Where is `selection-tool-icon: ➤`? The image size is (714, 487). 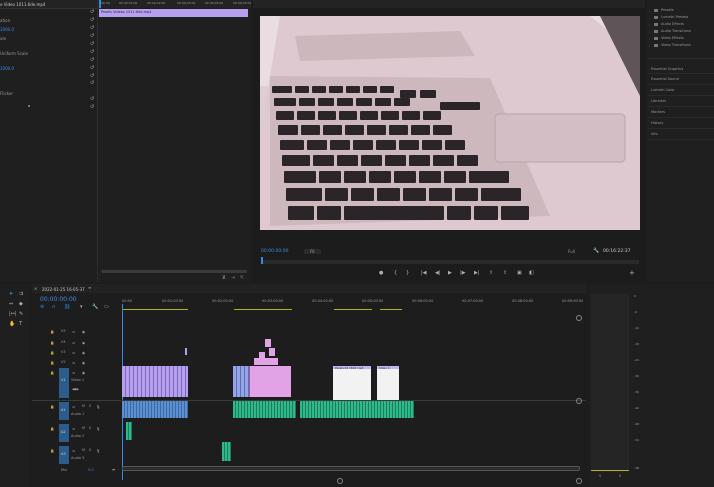 selection-tool-icon: ➤ is located at coordinates (11, 294).